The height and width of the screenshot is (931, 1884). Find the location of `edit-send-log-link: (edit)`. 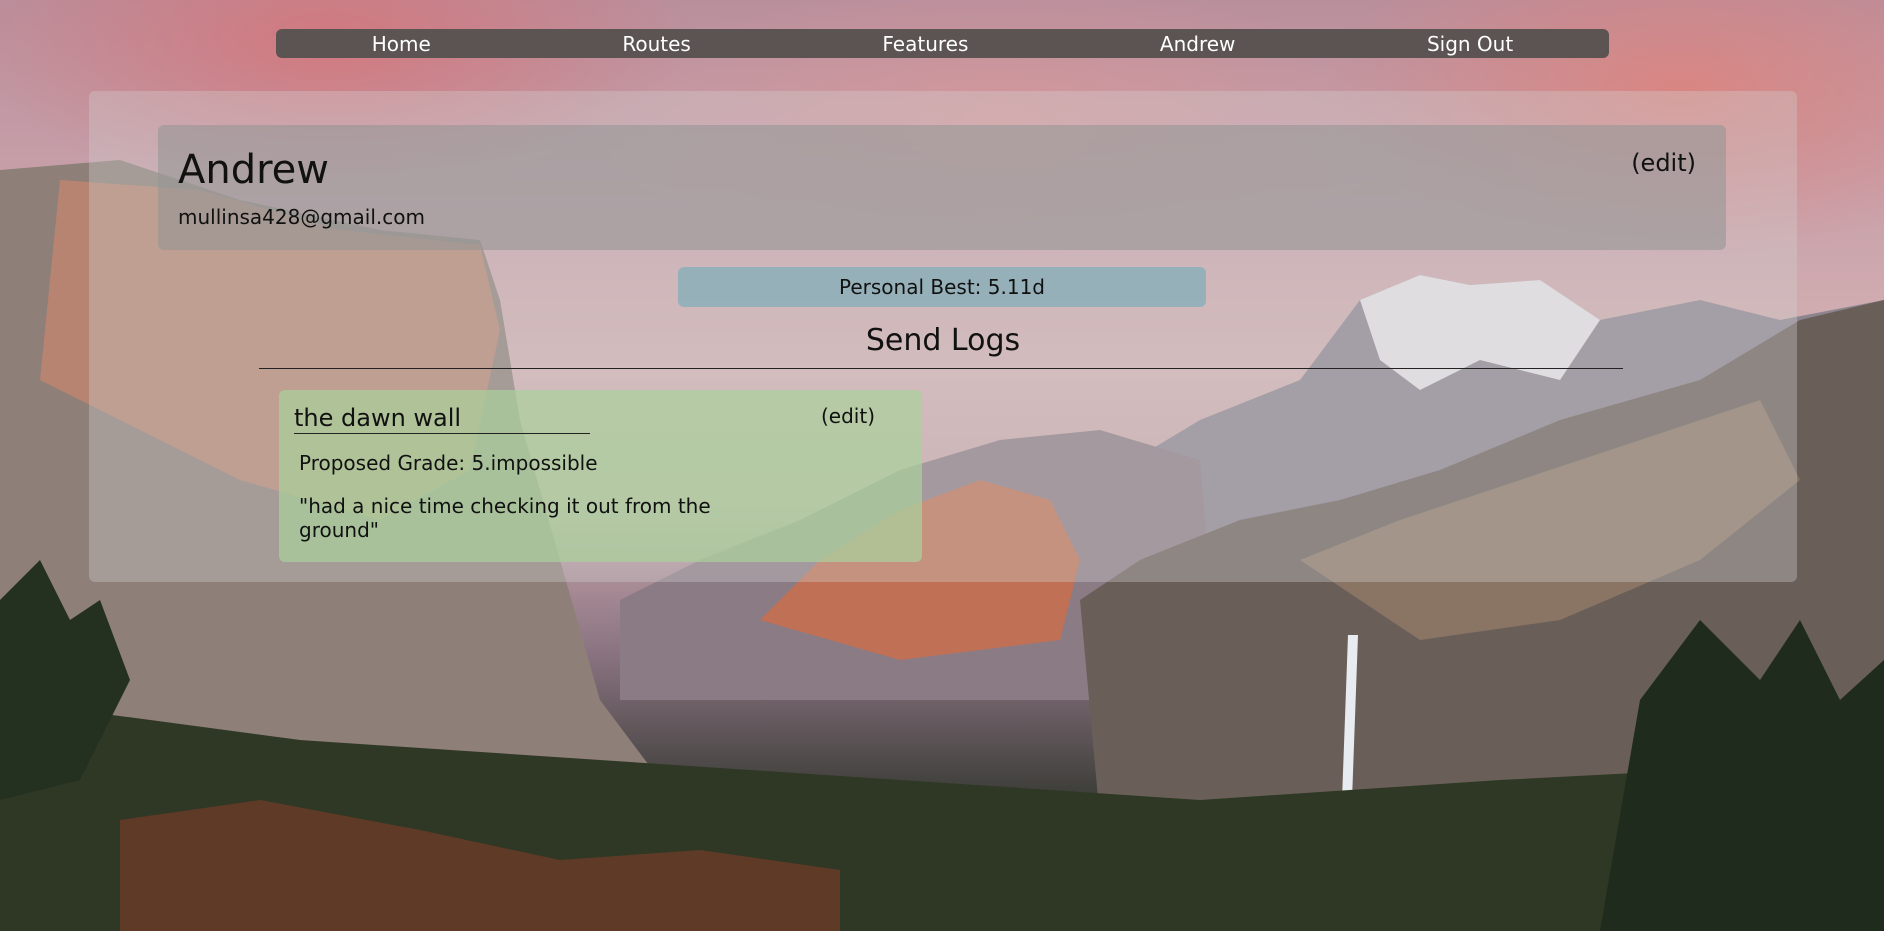

edit-send-log-link: (edit) is located at coordinates (848, 416).